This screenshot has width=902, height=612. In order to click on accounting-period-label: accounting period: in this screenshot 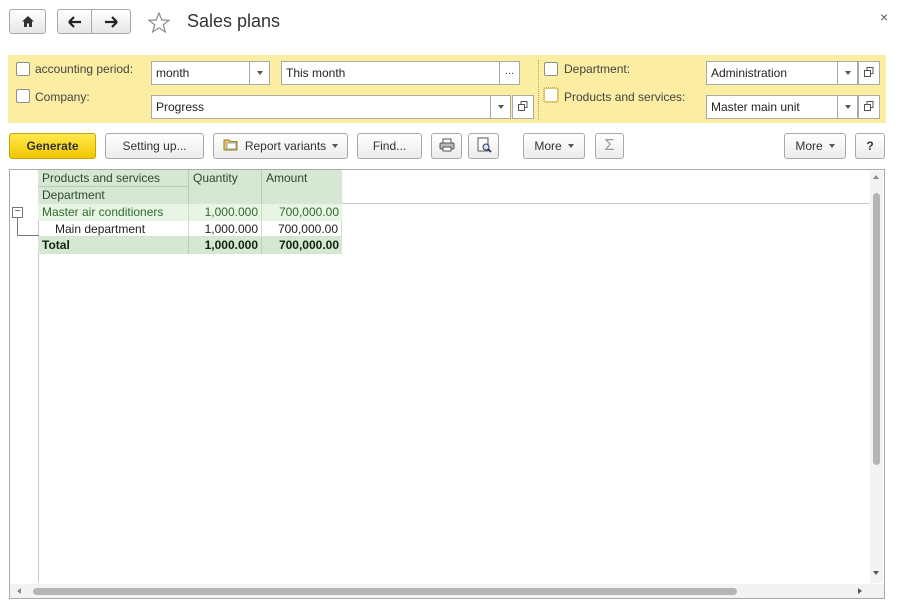, I will do `click(84, 69)`.